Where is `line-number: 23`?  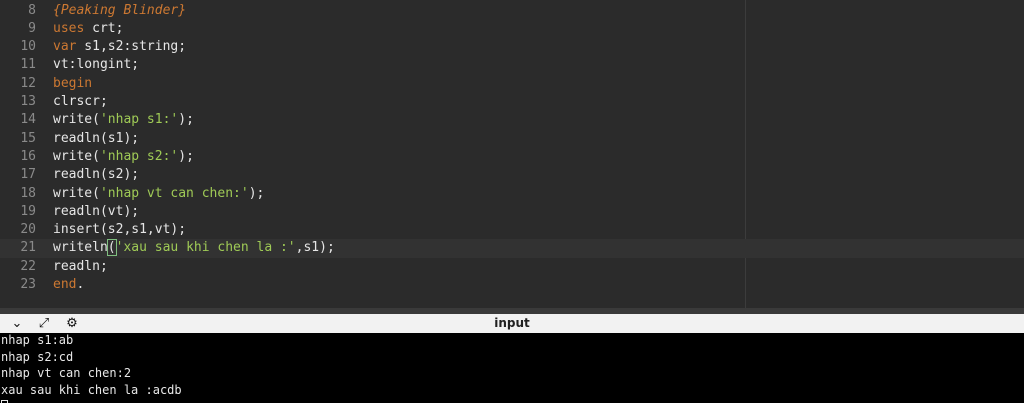
line-number: 23 is located at coordinates (28, 284).